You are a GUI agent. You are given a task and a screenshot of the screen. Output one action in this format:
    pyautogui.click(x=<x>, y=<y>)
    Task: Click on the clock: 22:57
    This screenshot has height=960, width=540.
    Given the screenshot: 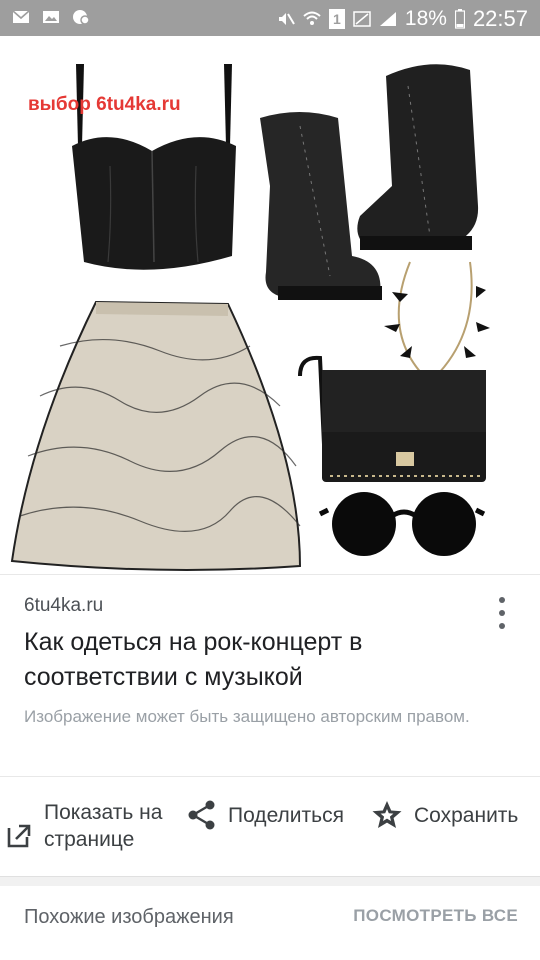 What is the action you would take?
    pyautogui.click(x=500, y=18)
    